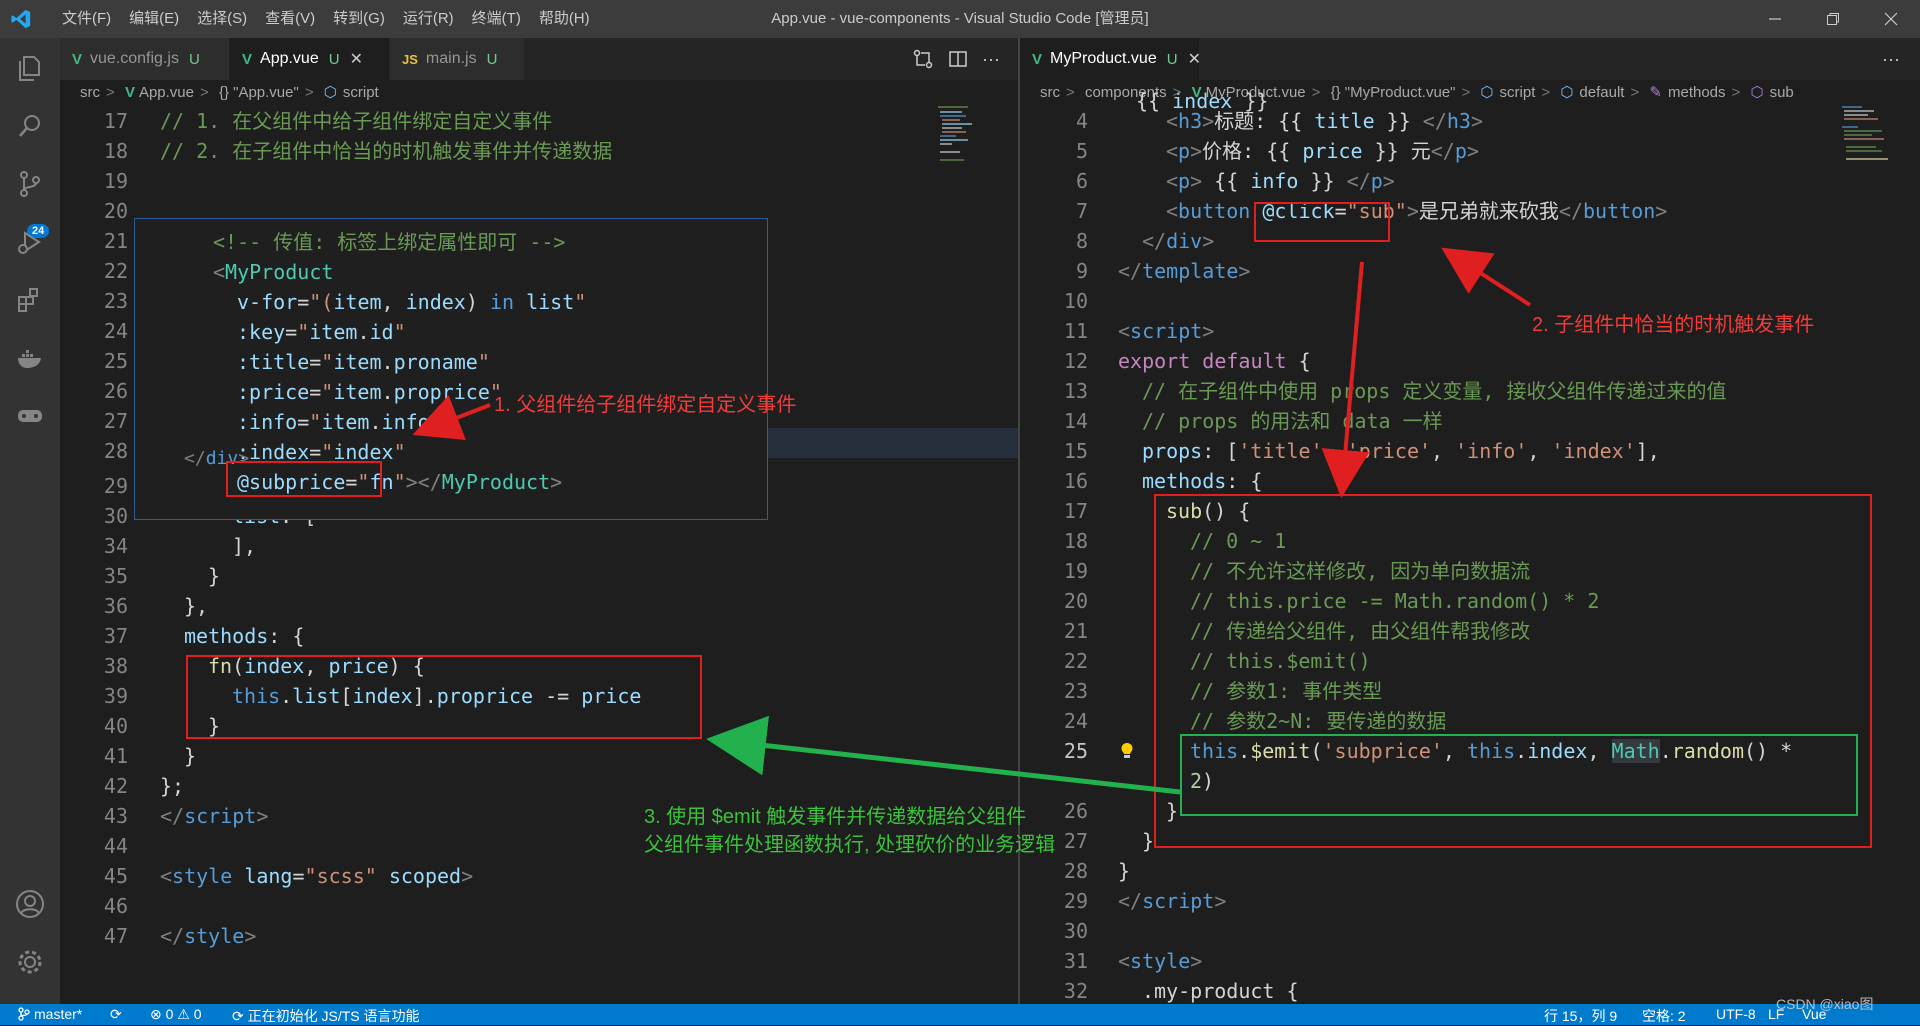 The width and height of the screenshot is (1920, 1026). I want to click on code-line: 31 <style>, so click(1133, 961).